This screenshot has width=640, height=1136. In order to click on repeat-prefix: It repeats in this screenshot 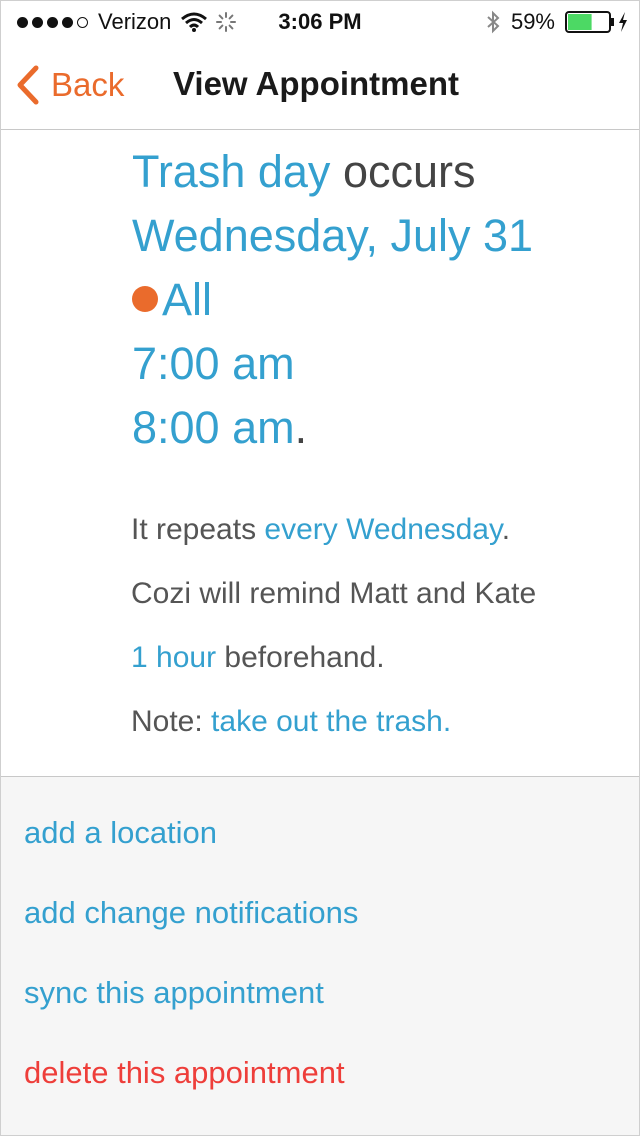, I will do `click(198, 529)`.